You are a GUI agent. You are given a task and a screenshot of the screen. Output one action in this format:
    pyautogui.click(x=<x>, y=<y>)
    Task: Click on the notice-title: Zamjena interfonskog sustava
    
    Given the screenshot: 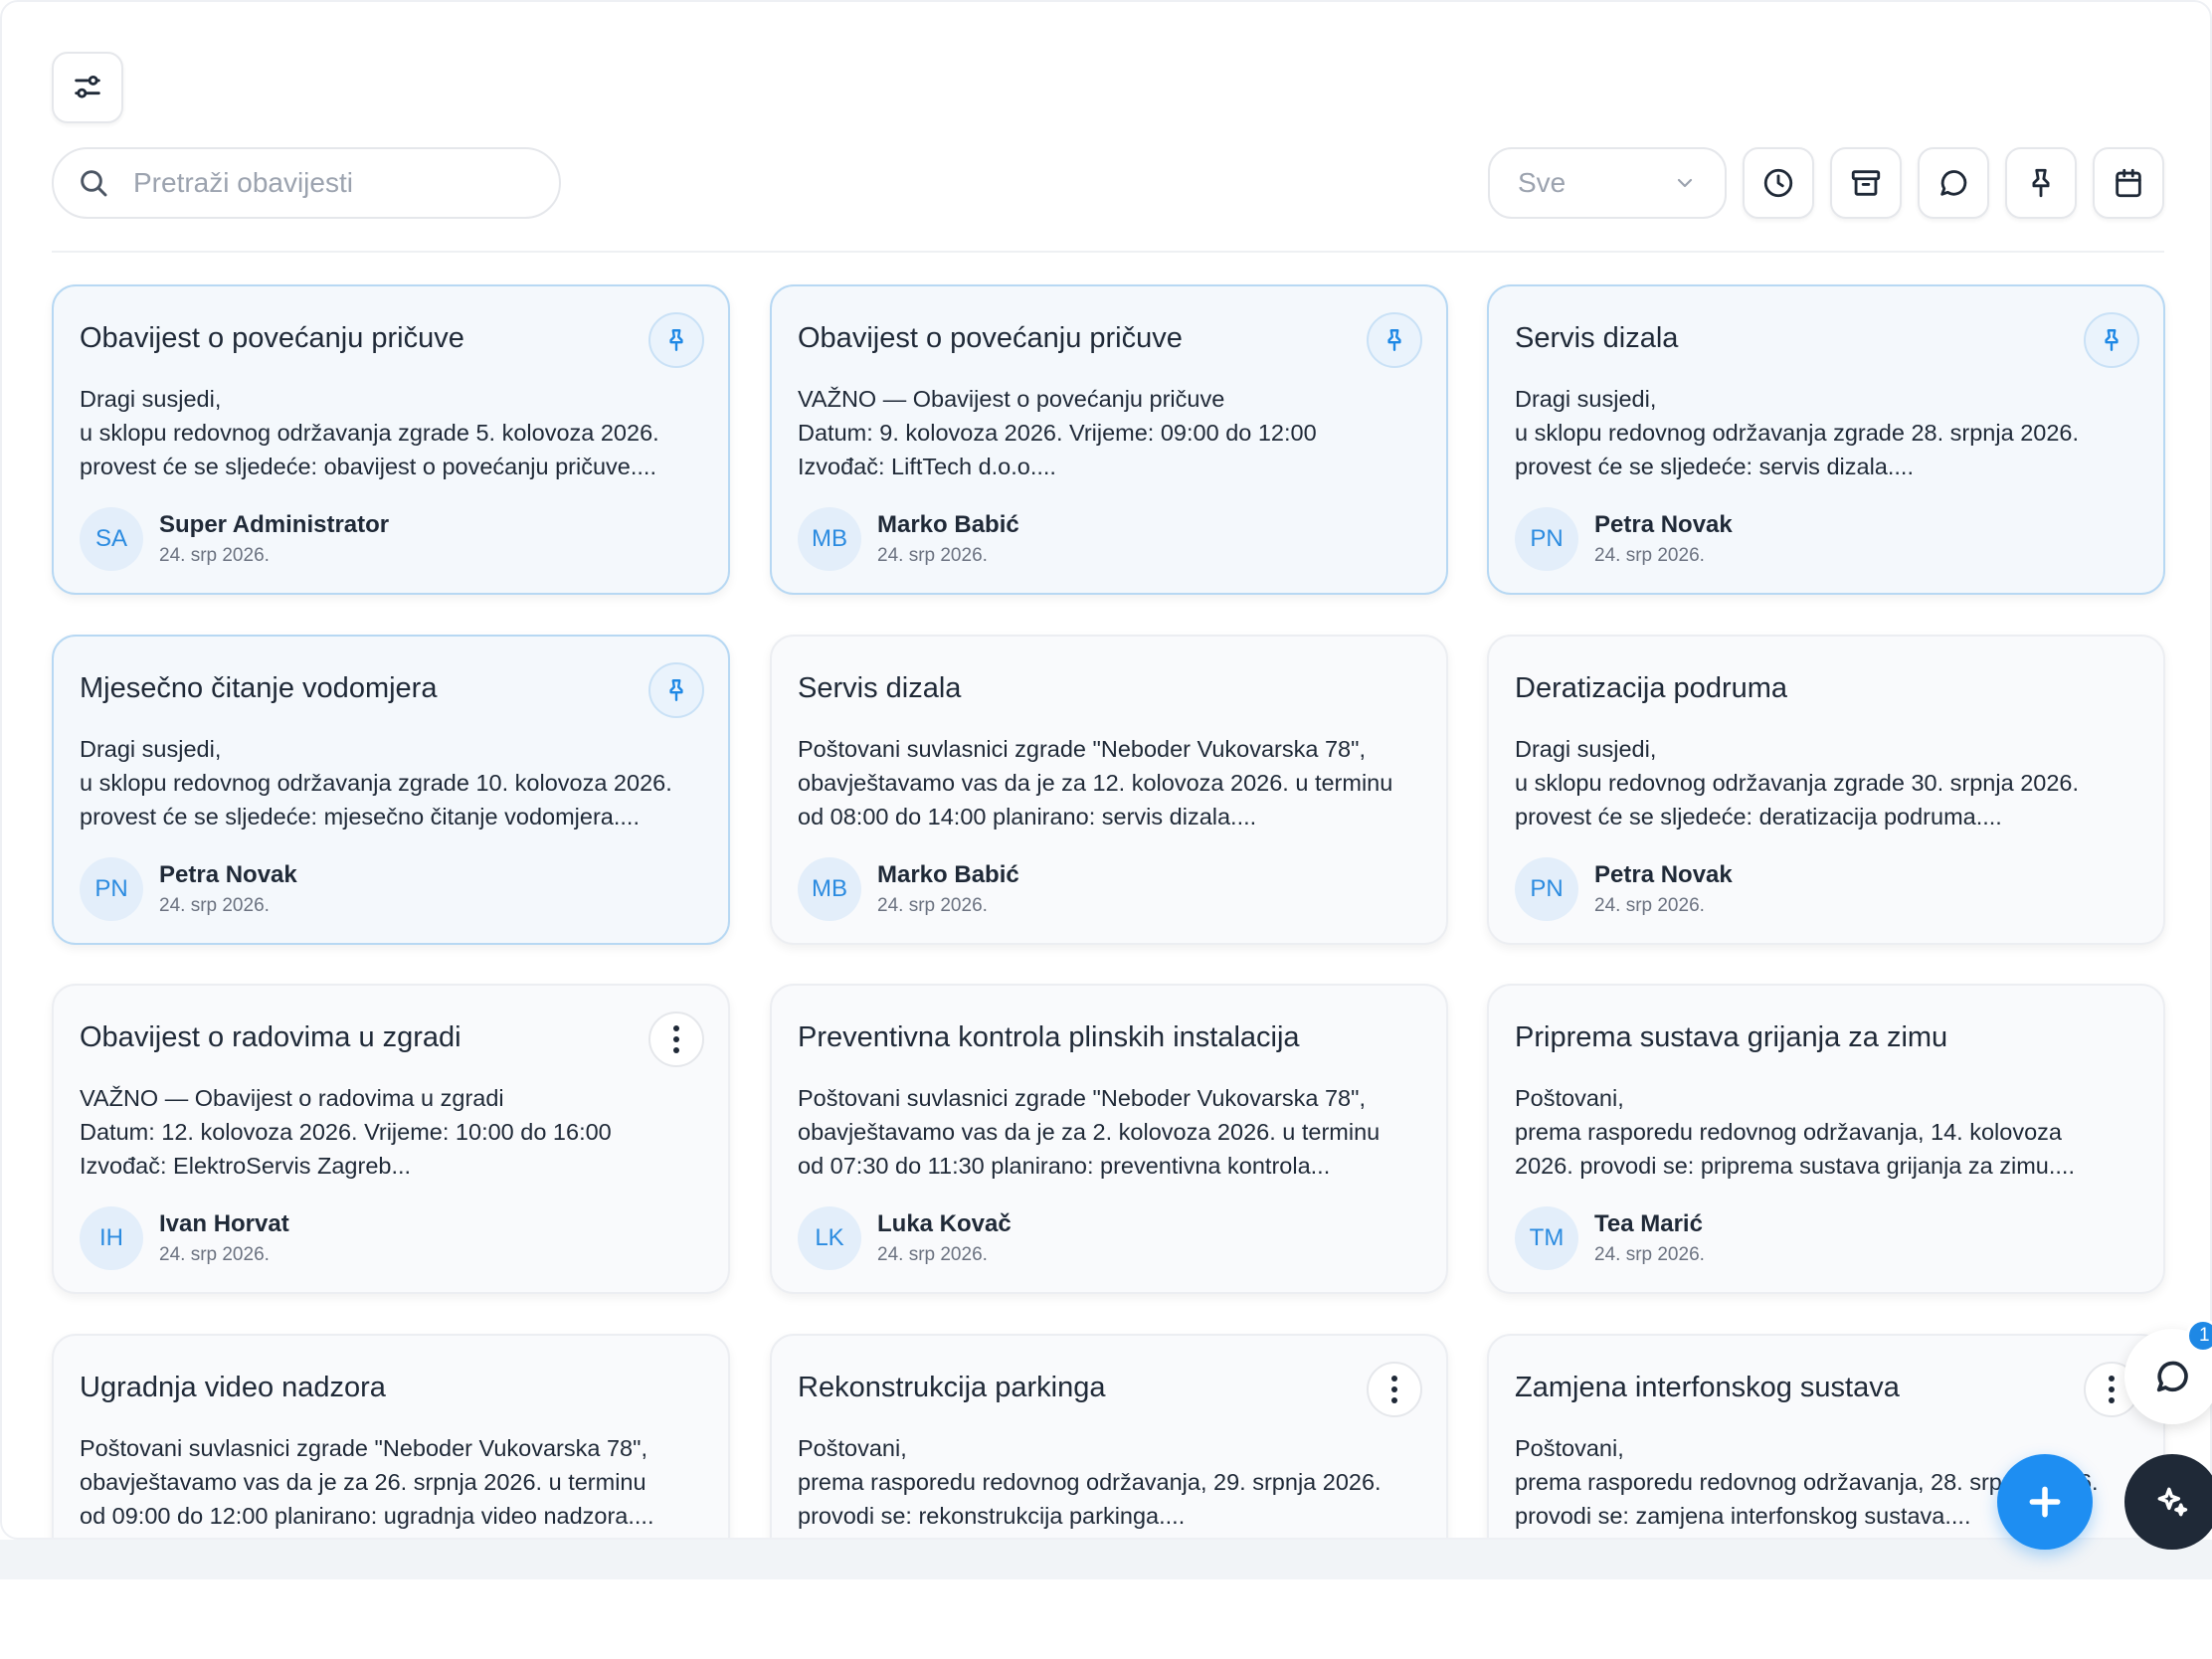 What is the action you would take?
    pyautogui.click(x=1707, y=1387)
    